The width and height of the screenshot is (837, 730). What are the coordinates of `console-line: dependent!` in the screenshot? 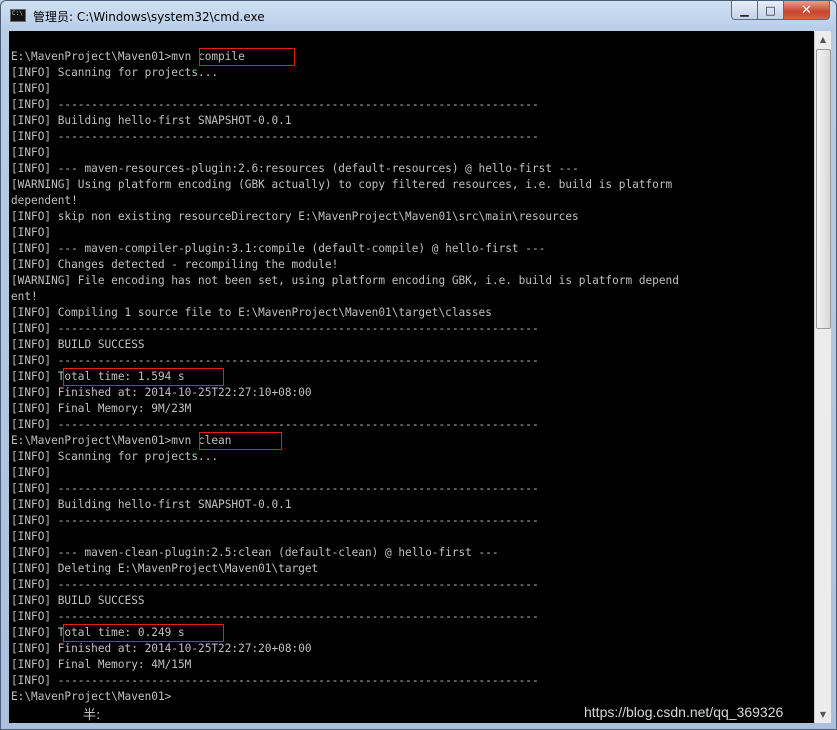 It's located at (44, 200).